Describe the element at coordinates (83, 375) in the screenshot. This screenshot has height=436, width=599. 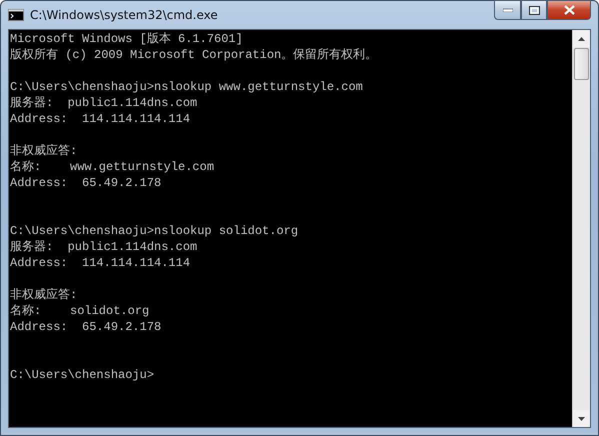
I see `console-line: C:\Users\chenshaoju>` at that location.